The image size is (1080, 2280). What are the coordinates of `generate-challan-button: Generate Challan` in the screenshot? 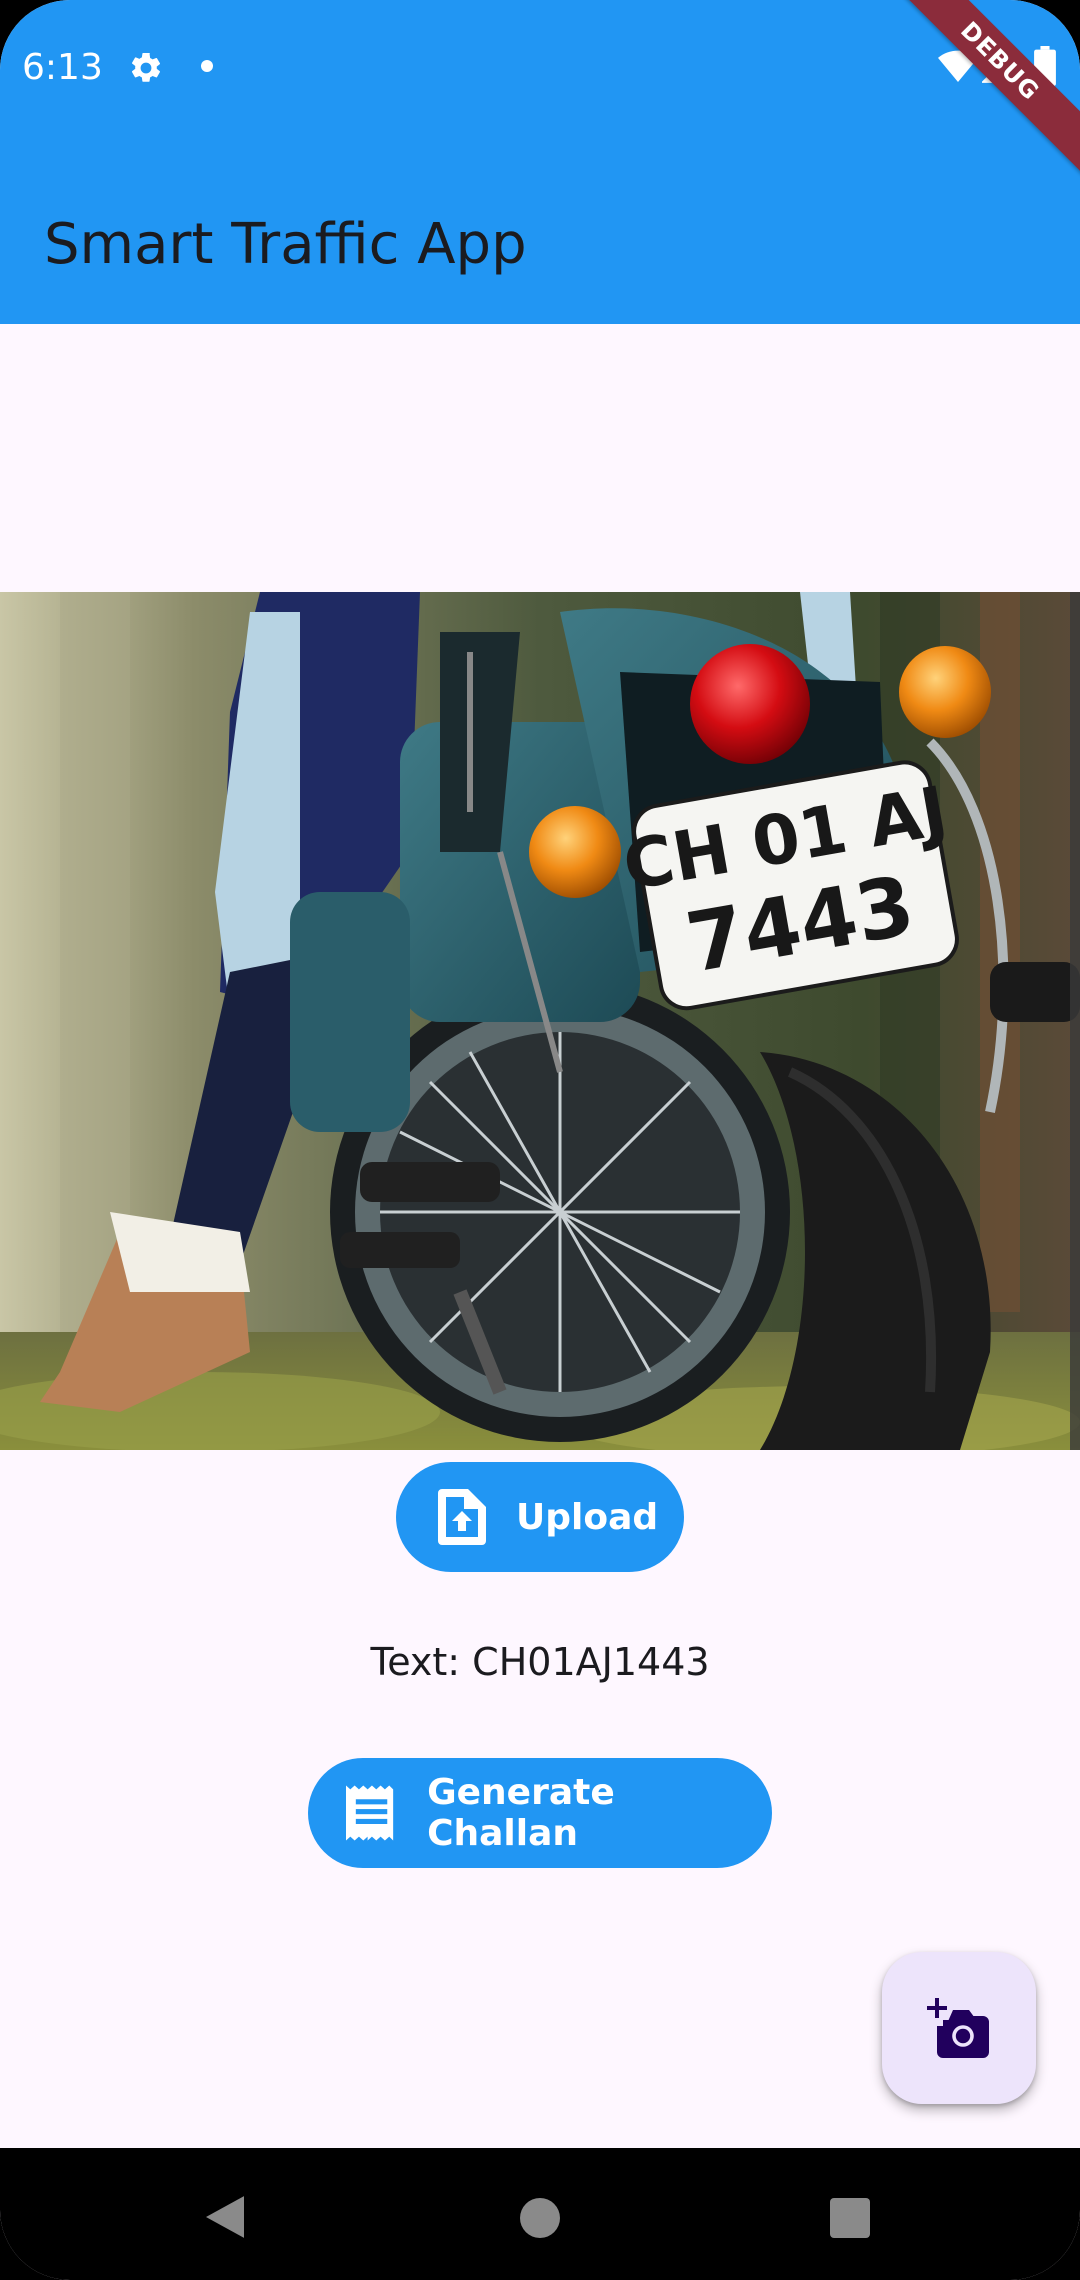 It's located at (540, 1813).